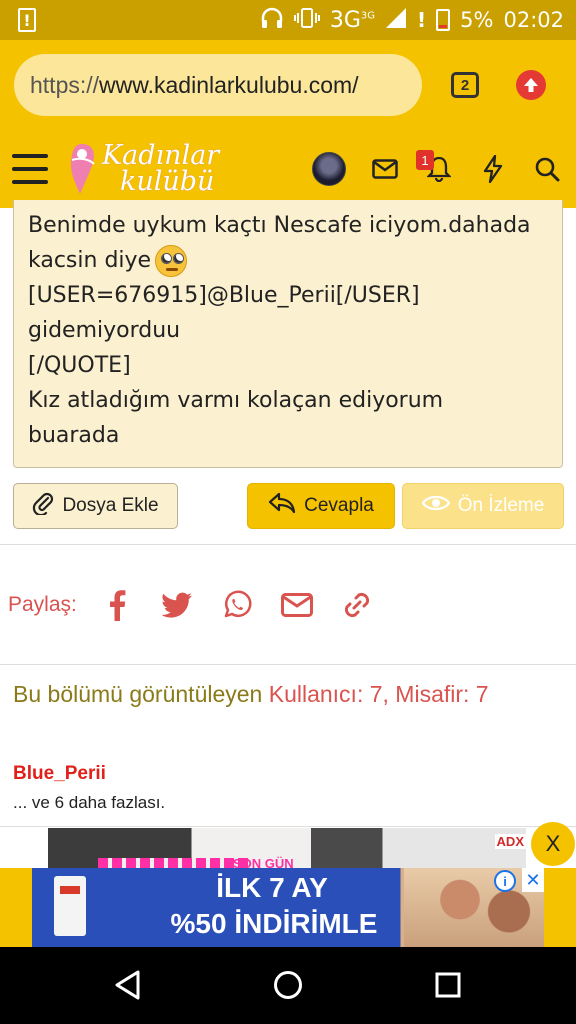 This screenshot has width=576, height=1024. I want to click on adx-label: ADX, so click(510, 841).